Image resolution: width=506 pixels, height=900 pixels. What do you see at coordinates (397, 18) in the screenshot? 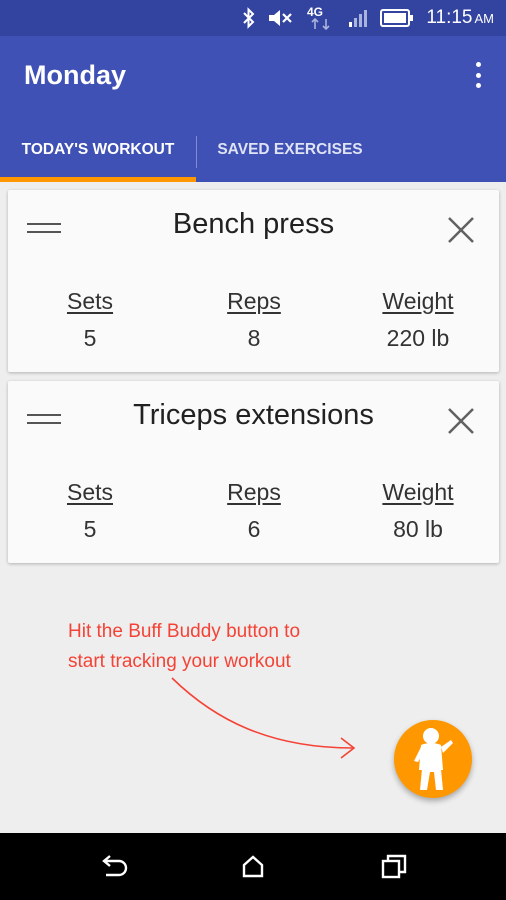
I see `battery-icon` at bounding box center [397, 18].